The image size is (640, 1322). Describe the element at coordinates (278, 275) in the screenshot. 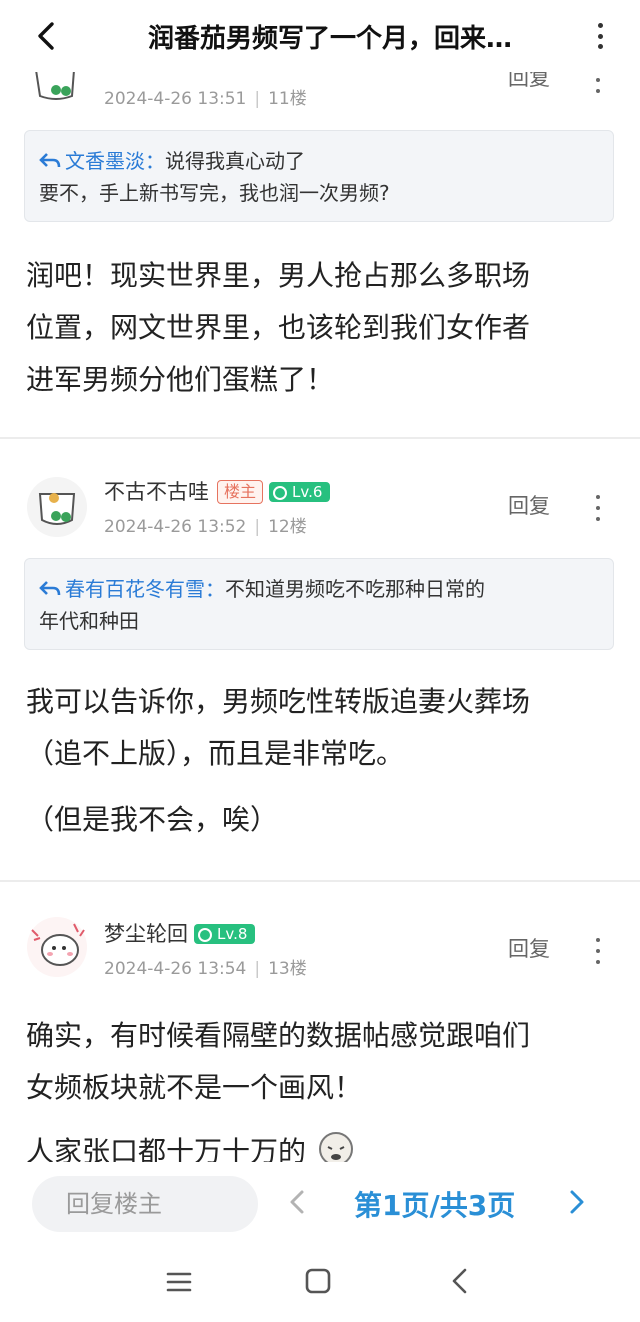

I see `content-line: 润吧！现实世界里，男人抢占那么多职场` at that location.